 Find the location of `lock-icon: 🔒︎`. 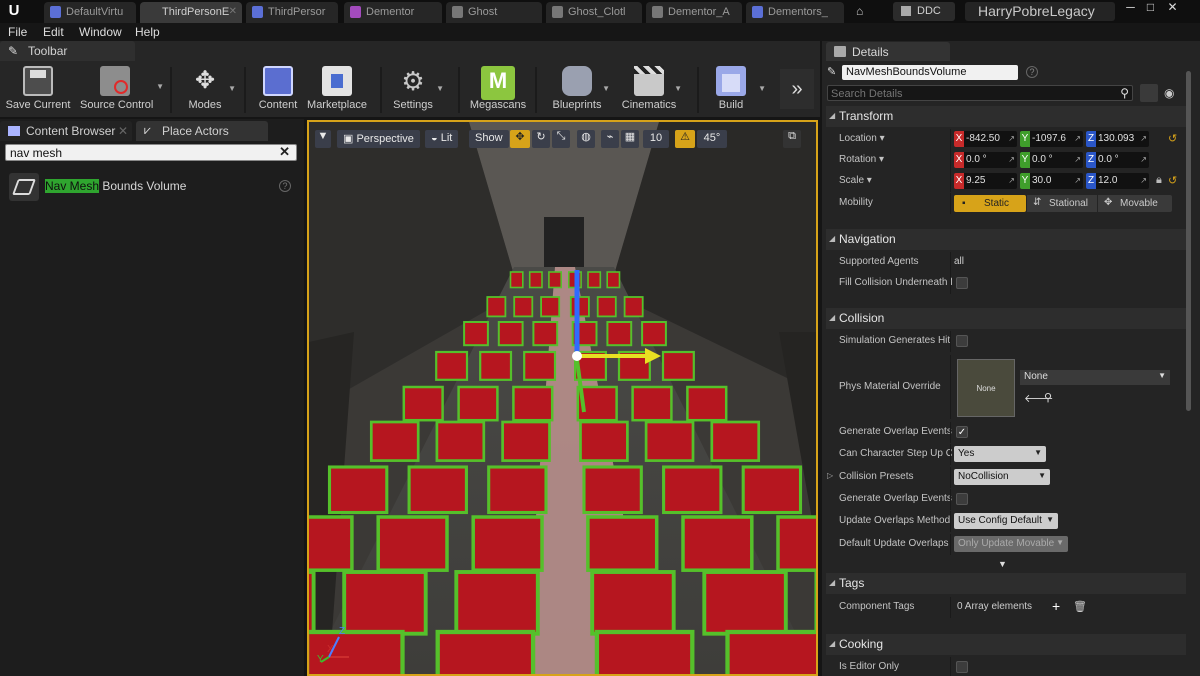

lock-icon: 🔒︎ is located at coordinates (1159, 180).